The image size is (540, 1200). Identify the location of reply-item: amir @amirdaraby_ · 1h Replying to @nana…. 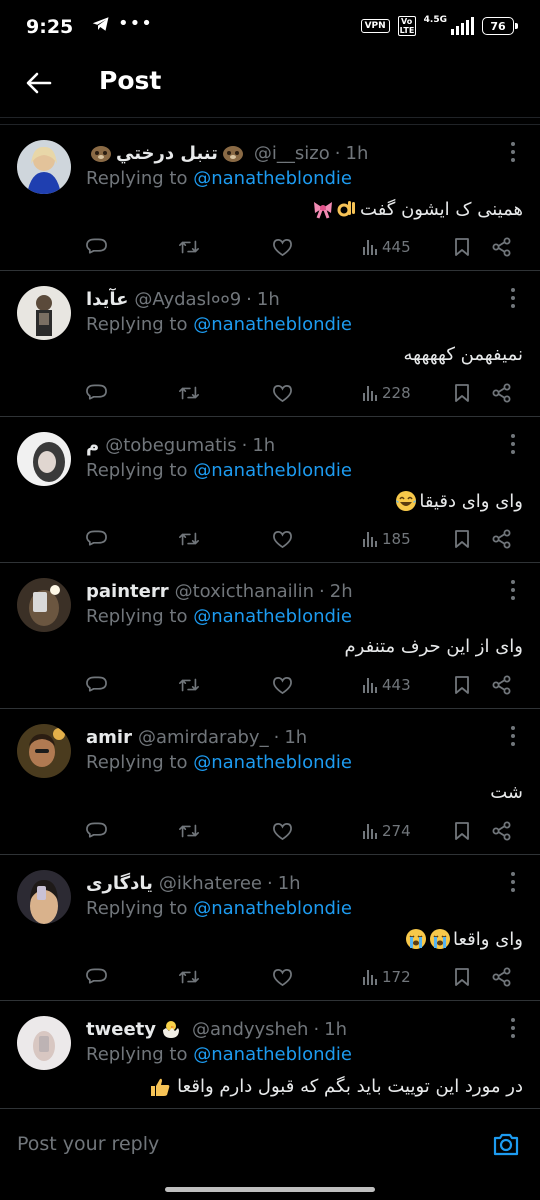
(270, 782).